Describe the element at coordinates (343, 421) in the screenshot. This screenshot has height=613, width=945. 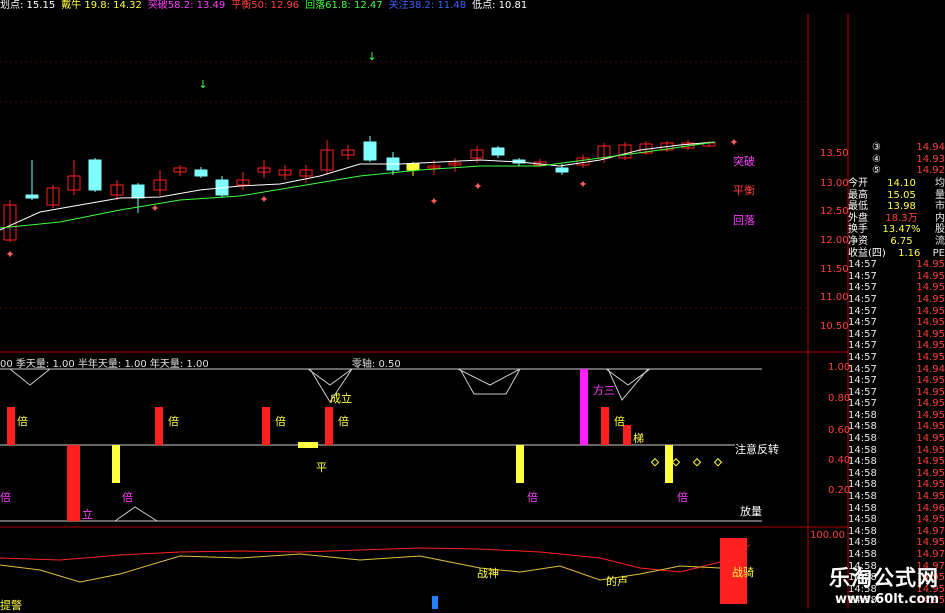
I see `label-bei-4: 倍` at that location.